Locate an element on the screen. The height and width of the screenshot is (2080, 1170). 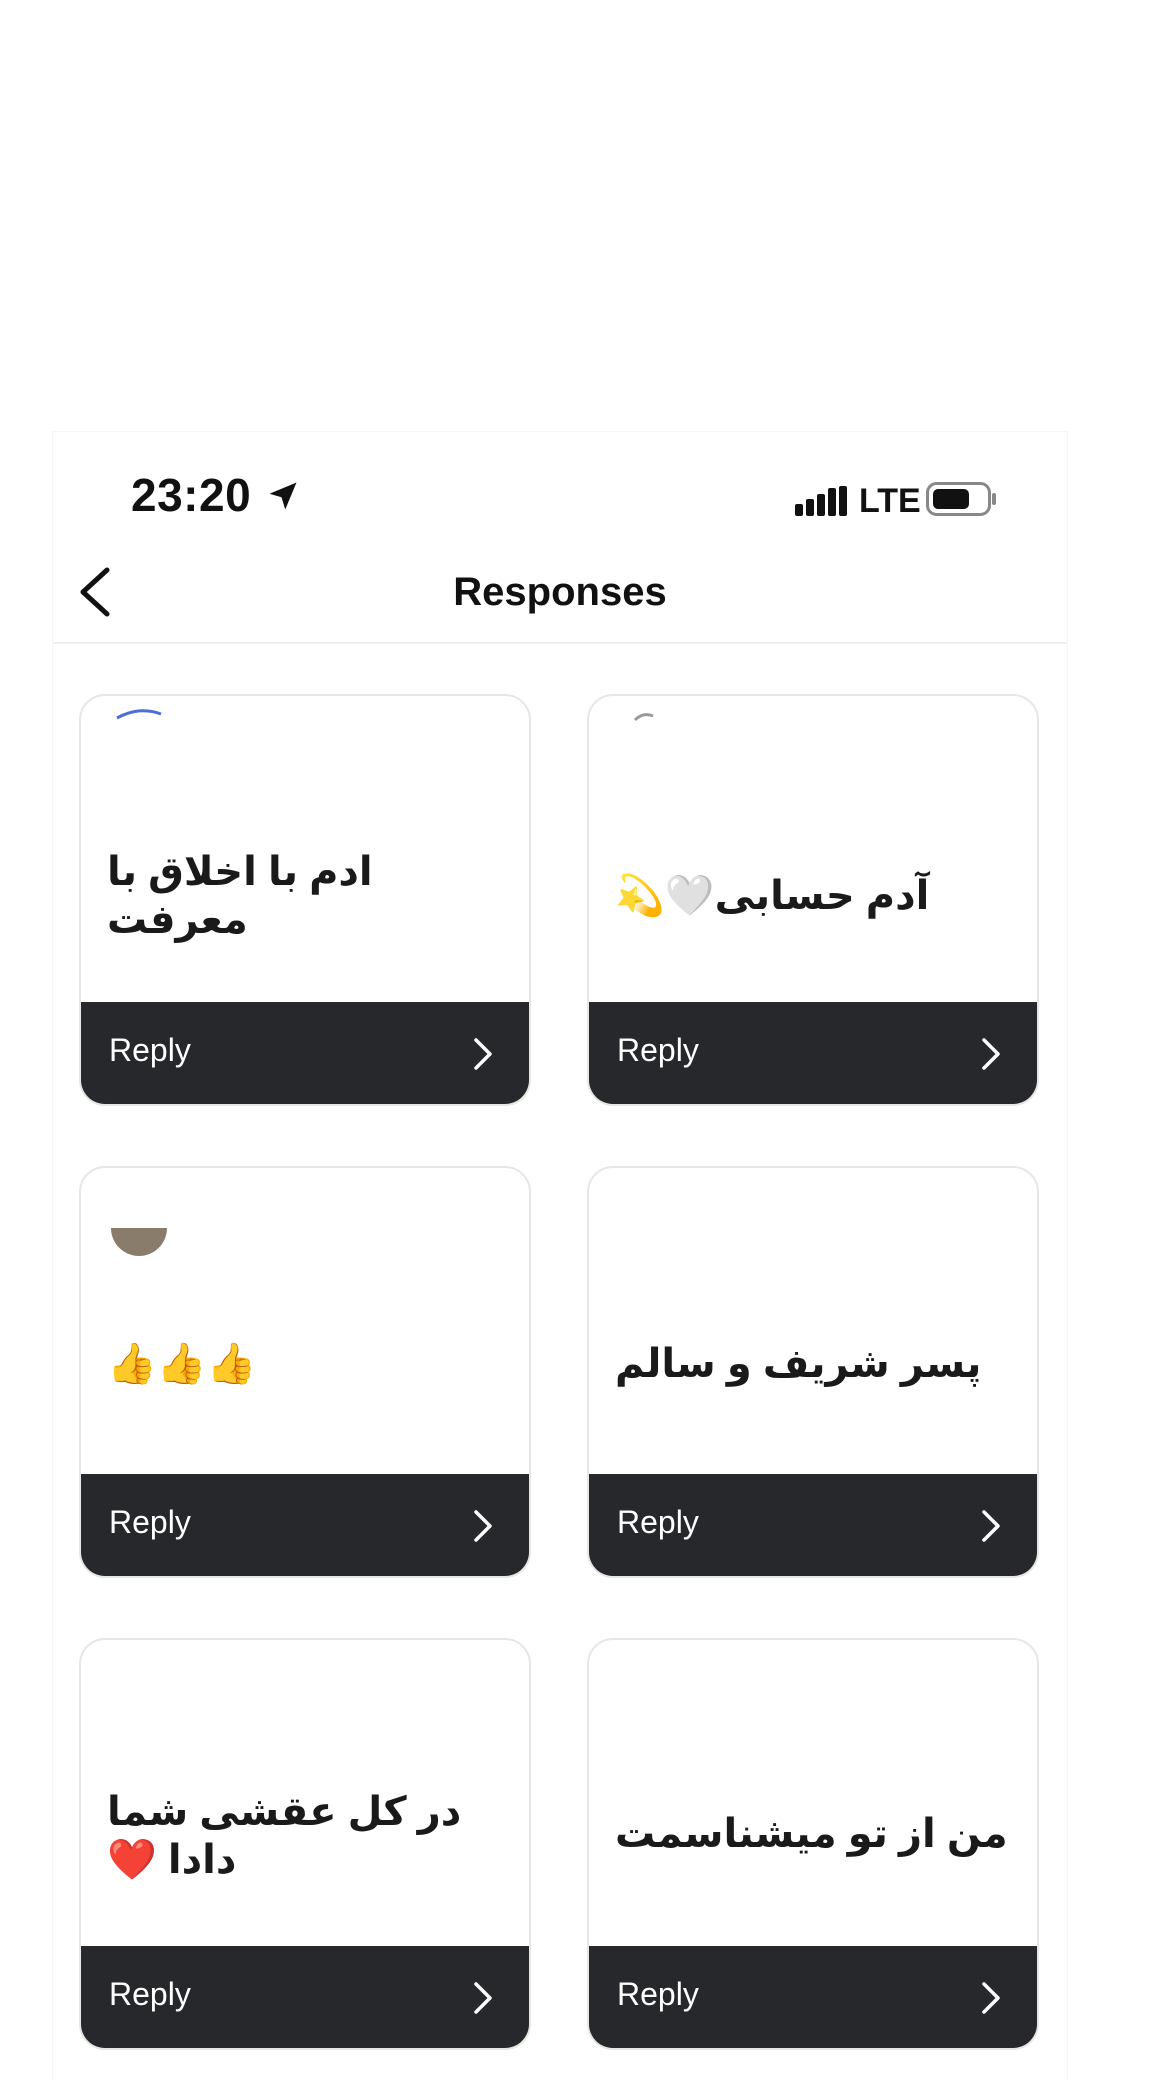
response-text: آدم حسابی🤍💫 is located at coordinates (772, 896).